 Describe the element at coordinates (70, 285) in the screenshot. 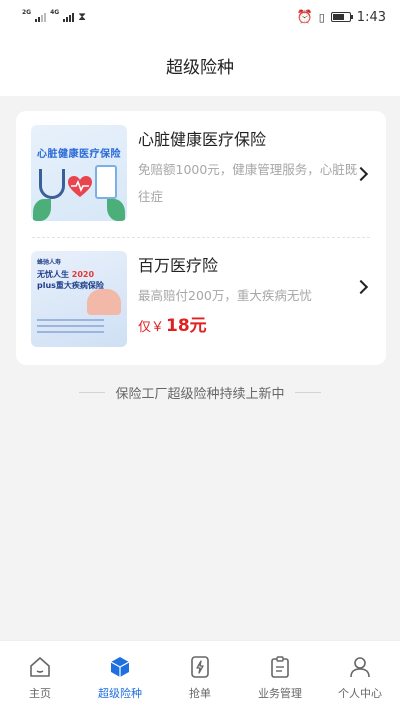

I see `thumbnail-line2: plus重大疾病保险` at that location.